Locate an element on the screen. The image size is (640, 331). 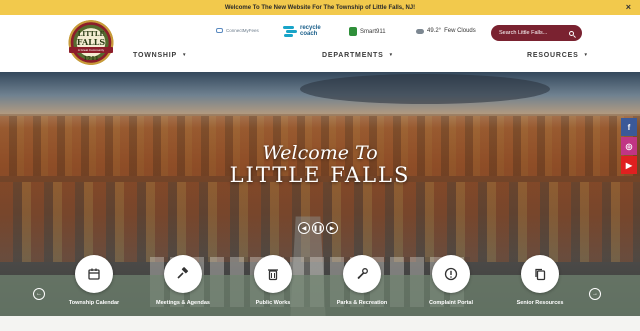
public-works-button is located at coordinates (273, 274).